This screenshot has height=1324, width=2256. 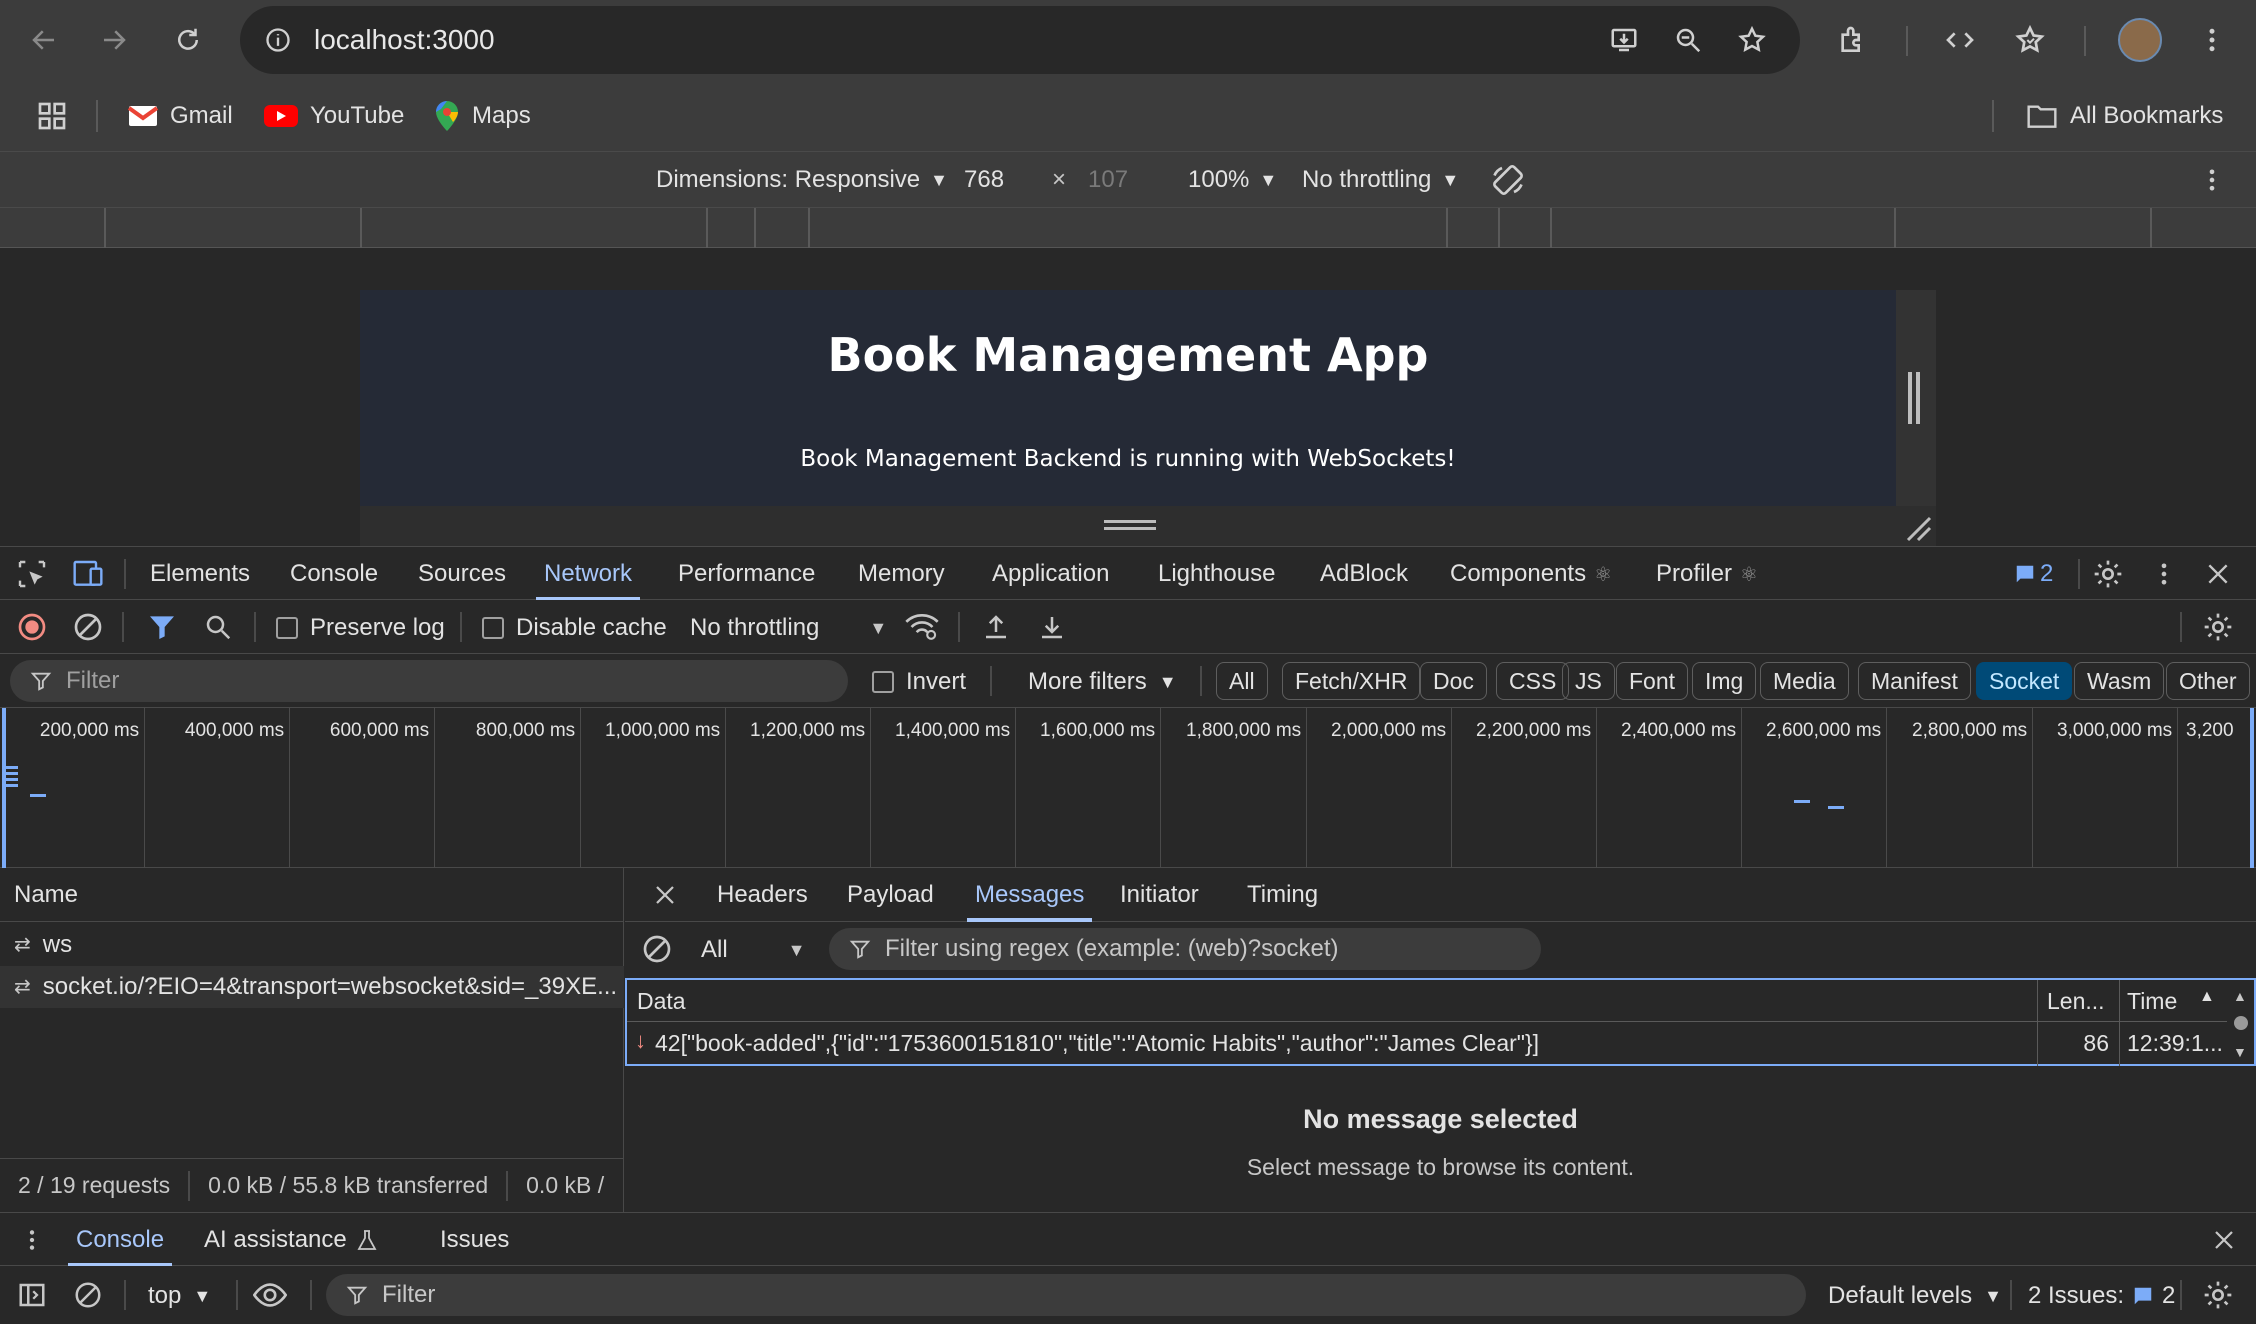 I want to click on timeline-selection-left-handle, so click(x=4, y=788).